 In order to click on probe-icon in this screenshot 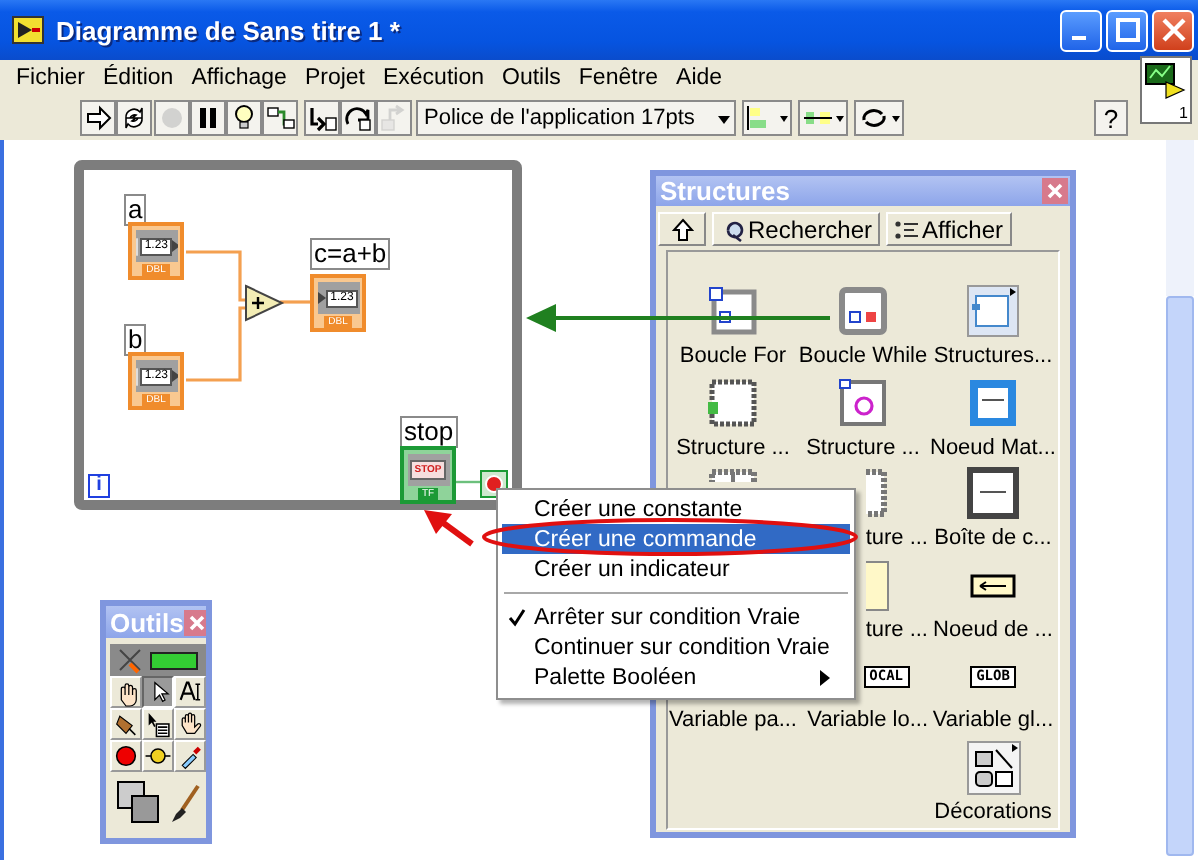, I will do `click(158, 756)`.